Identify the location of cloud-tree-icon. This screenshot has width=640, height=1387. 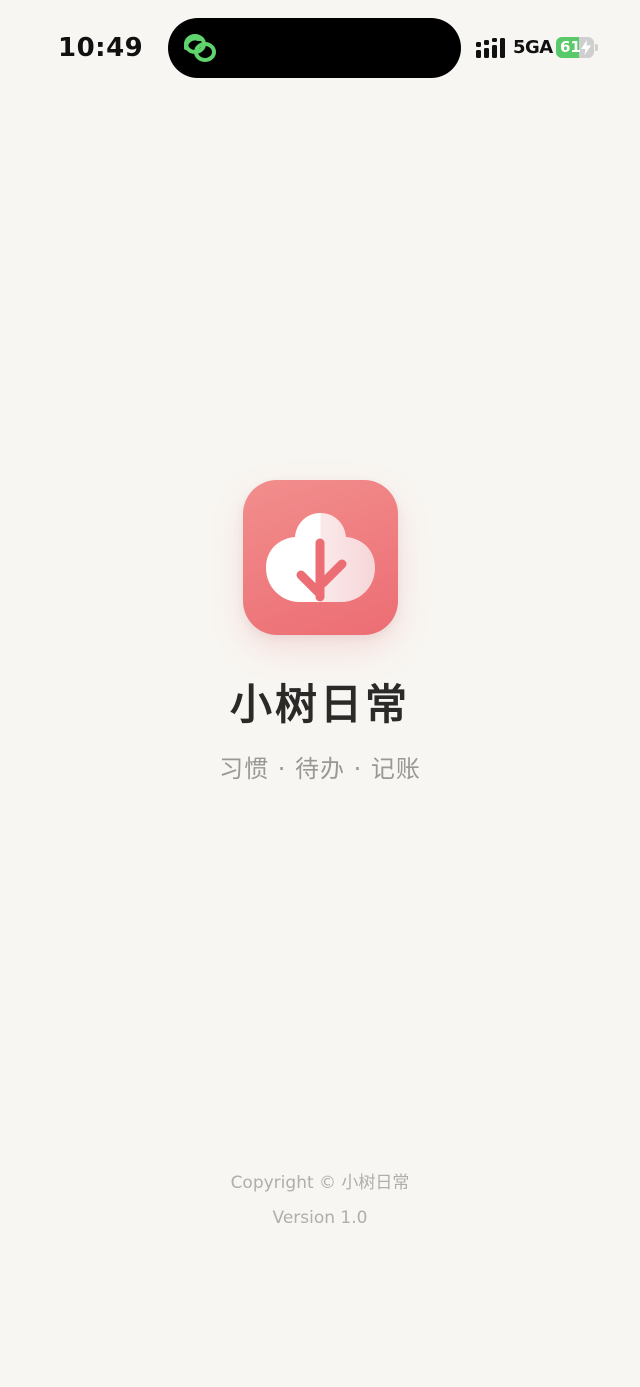
(320, 557).